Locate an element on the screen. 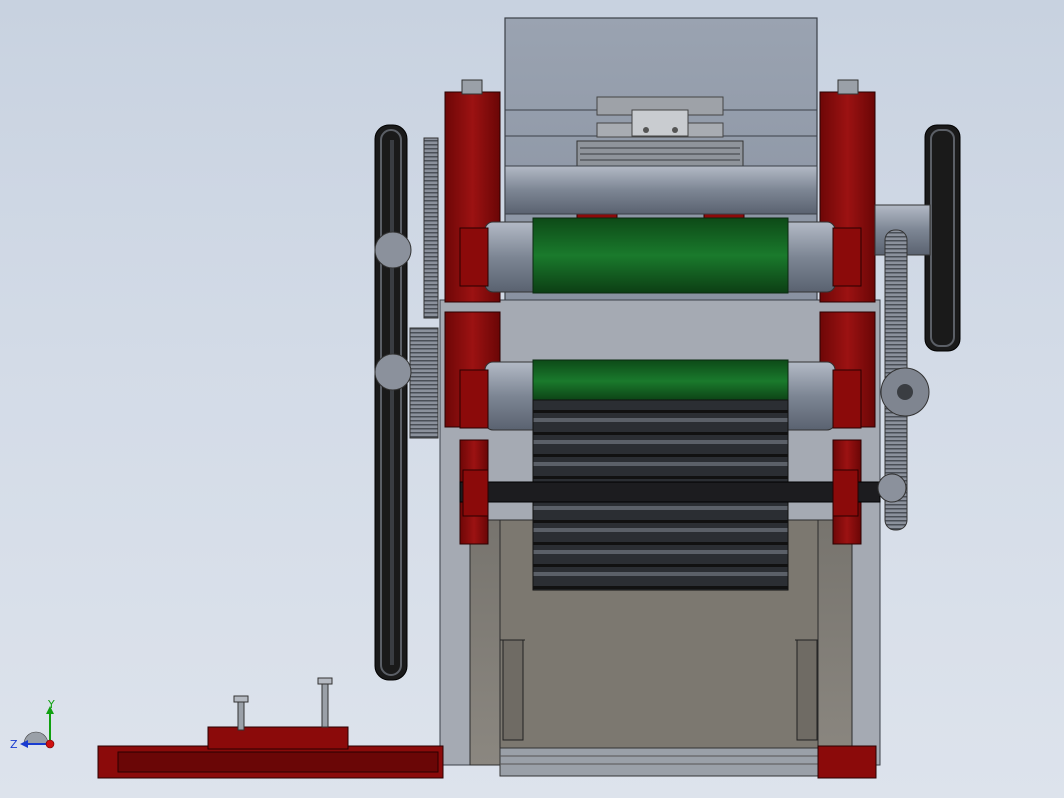 The width and height of the screenshot is (1064, 798). y-axis-label: Y is located at coordinates (51, 705).